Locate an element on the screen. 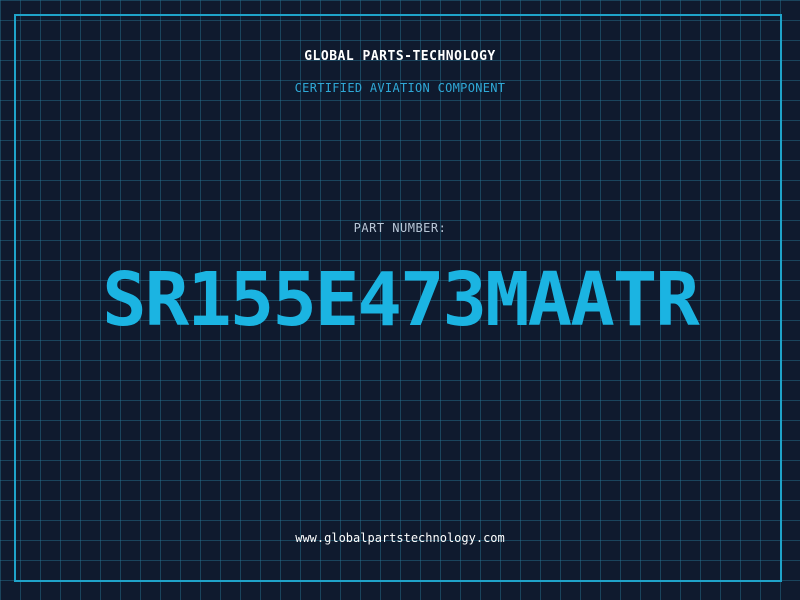 Image resolution: width=800 pixels, height=600 pixels. website-url: www.globalpartstechnology.com is located at coordinates (400, 538).